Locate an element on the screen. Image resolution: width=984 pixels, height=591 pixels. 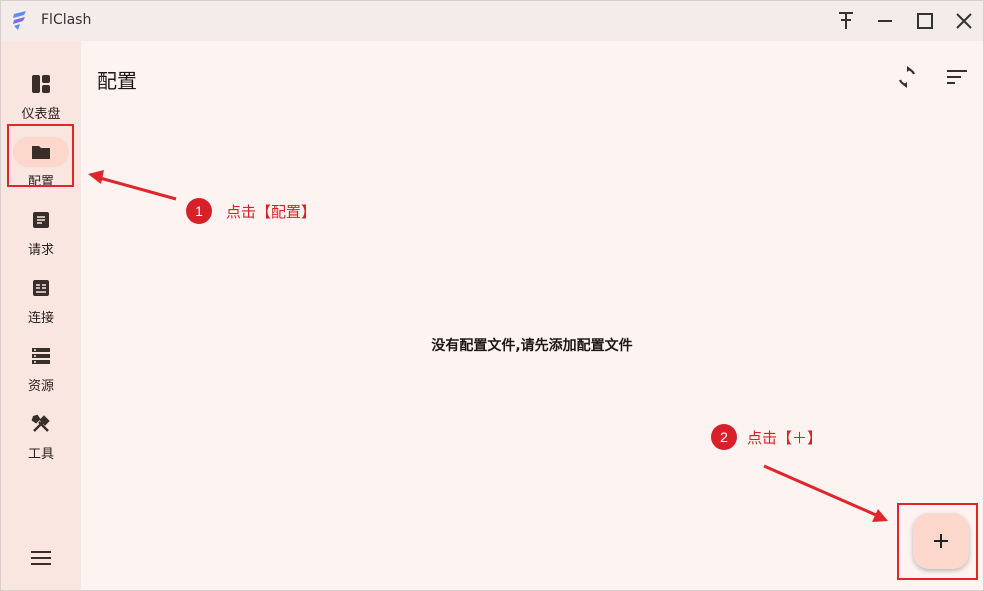
sidebar-item-connections: 连接 is located at coordinates (41, 298).